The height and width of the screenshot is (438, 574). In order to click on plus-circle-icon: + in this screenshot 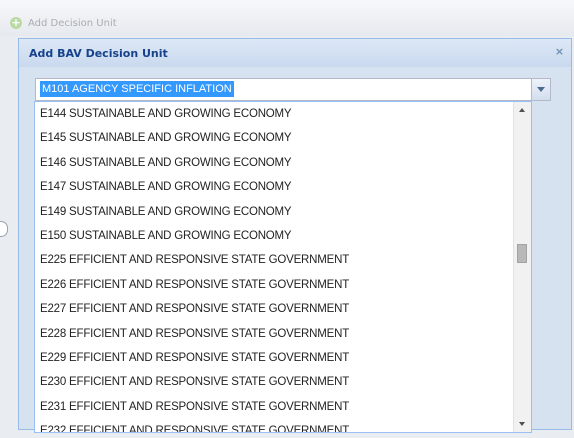, I will do `click(16, 22)`.